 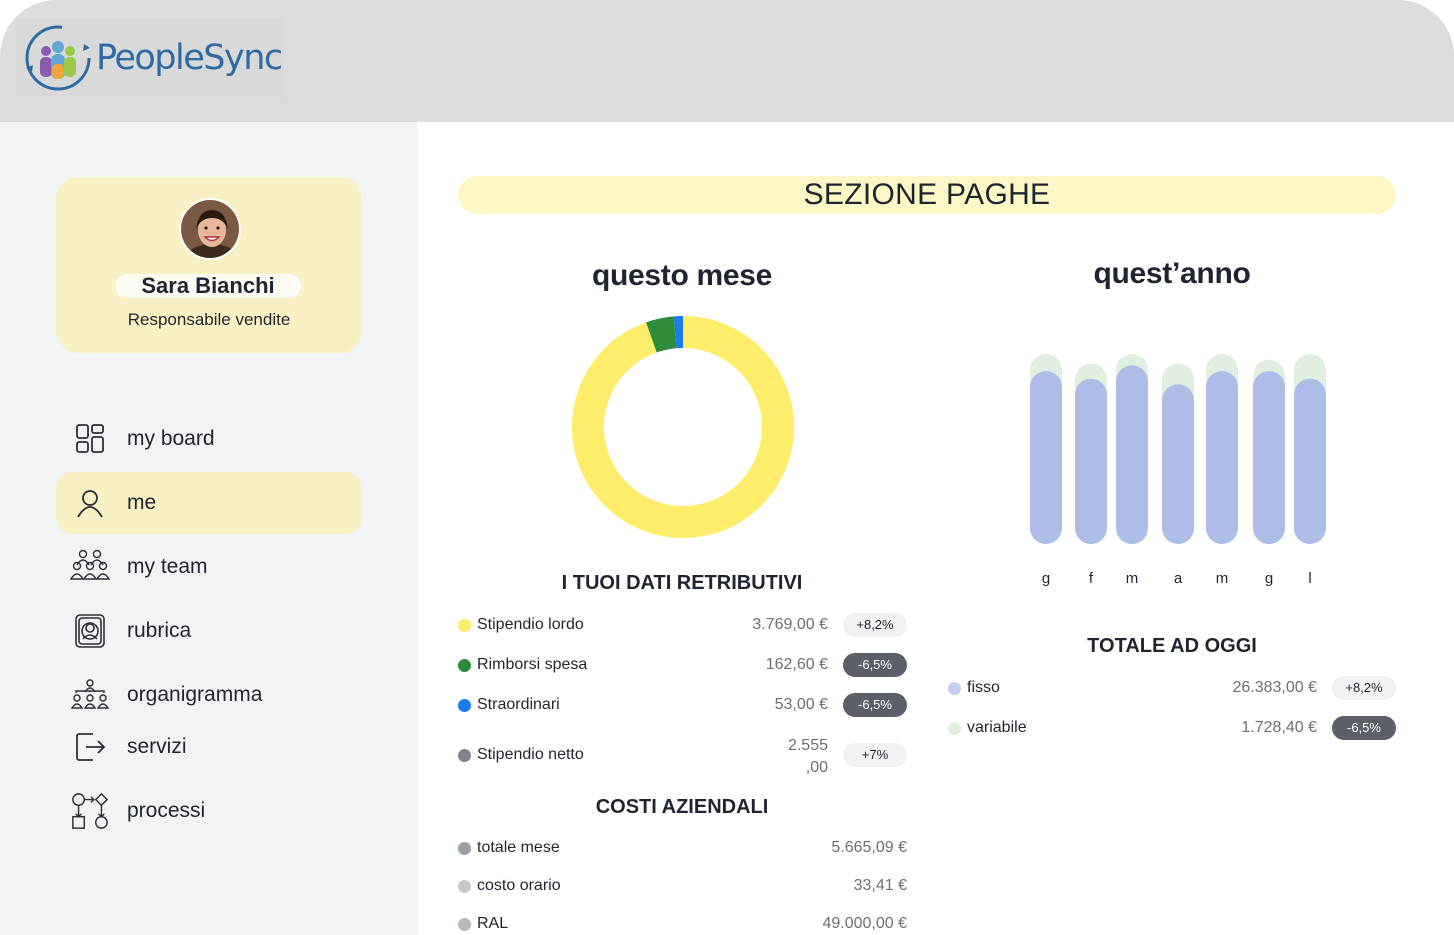 What do you see at coordinates (816, 767) in the screenshot?
I see `row-value-line2: ,00` at bounding box center [816, 767].